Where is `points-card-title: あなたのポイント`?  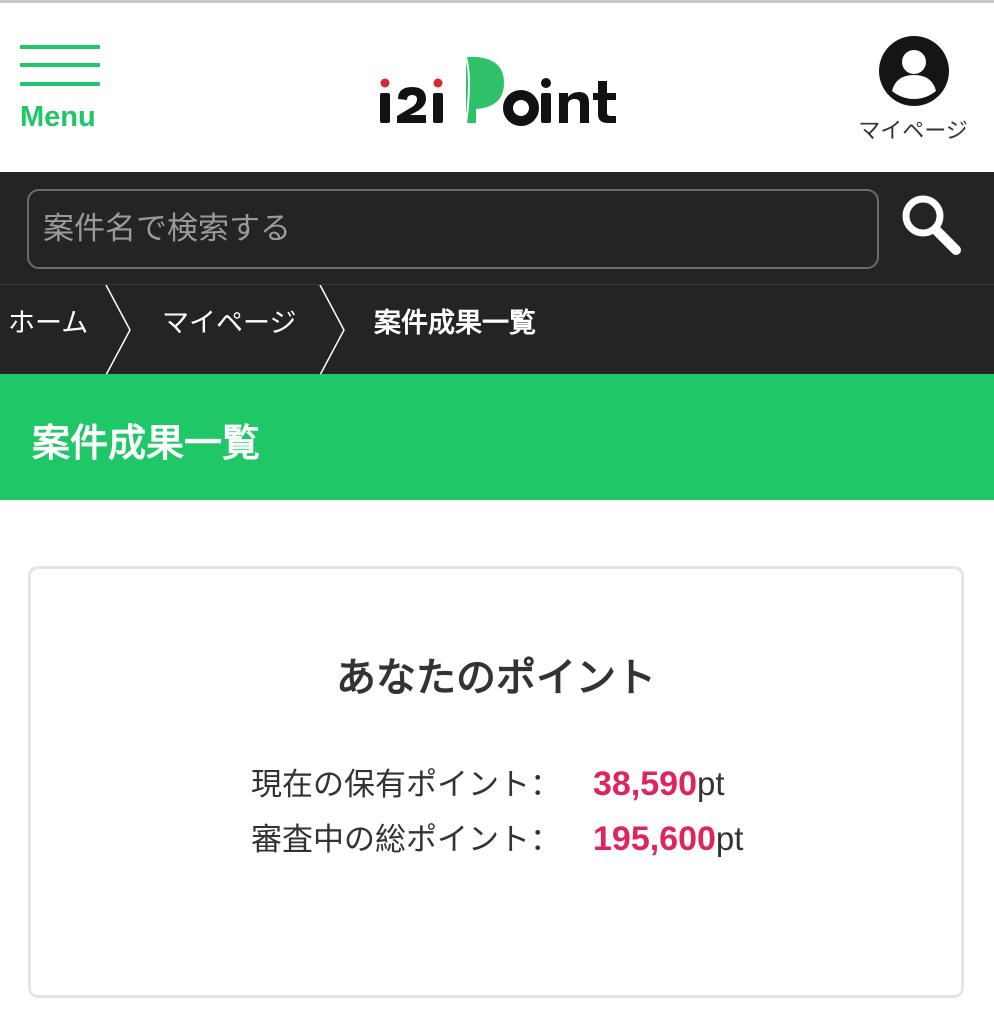 points-card-title: あなたのポイント is located at coordinates (496, 678).